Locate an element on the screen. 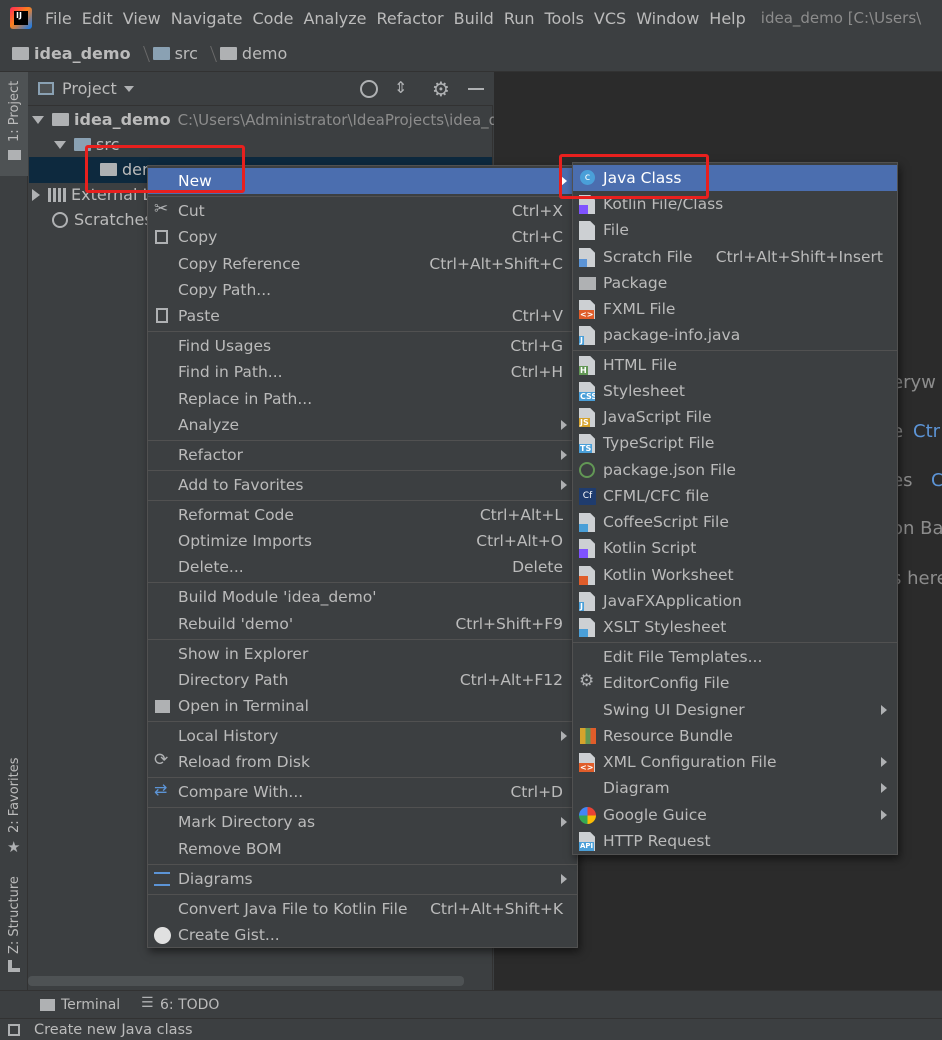 The height and width of the screenshot is (1040, 942). submenu-item-javafx-application: J JavaFXApplication is located at coordinates (735, 601).